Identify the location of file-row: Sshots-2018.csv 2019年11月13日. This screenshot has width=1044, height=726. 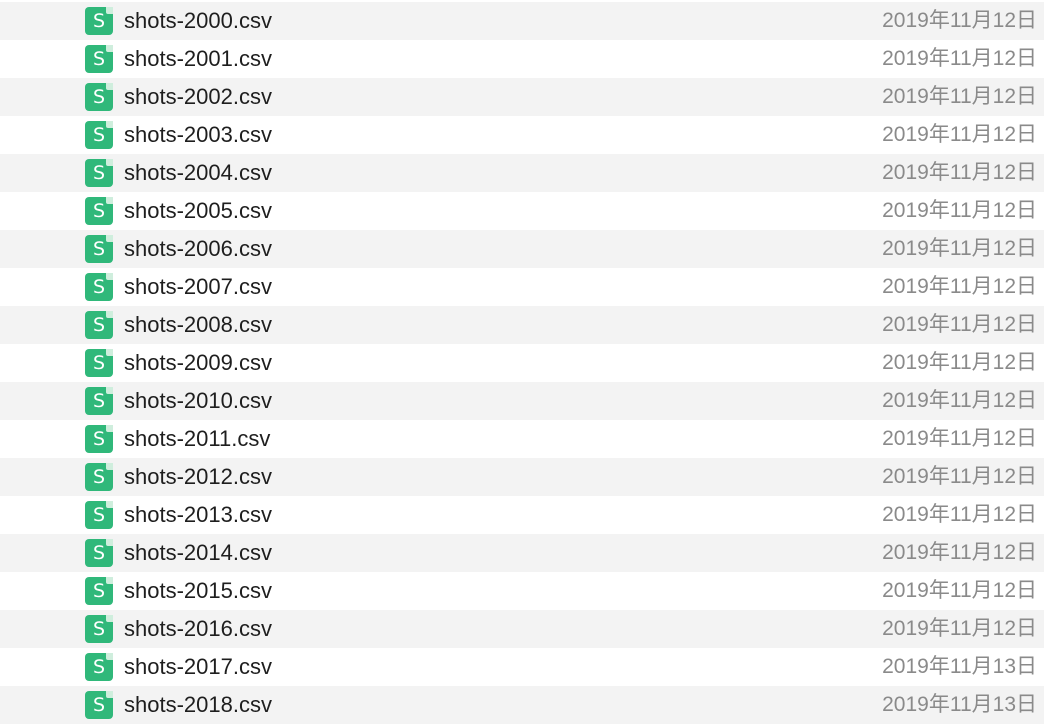
(522, 705).